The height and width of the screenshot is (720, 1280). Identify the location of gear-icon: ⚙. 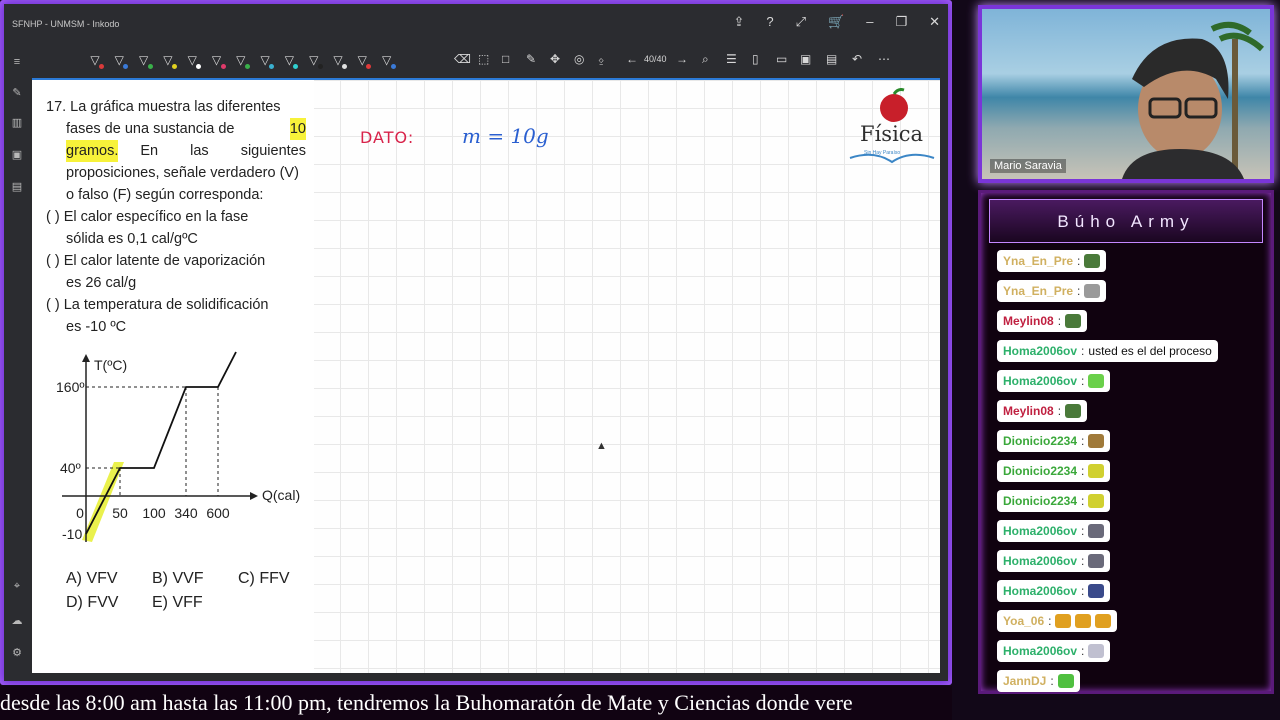
(17, 653).